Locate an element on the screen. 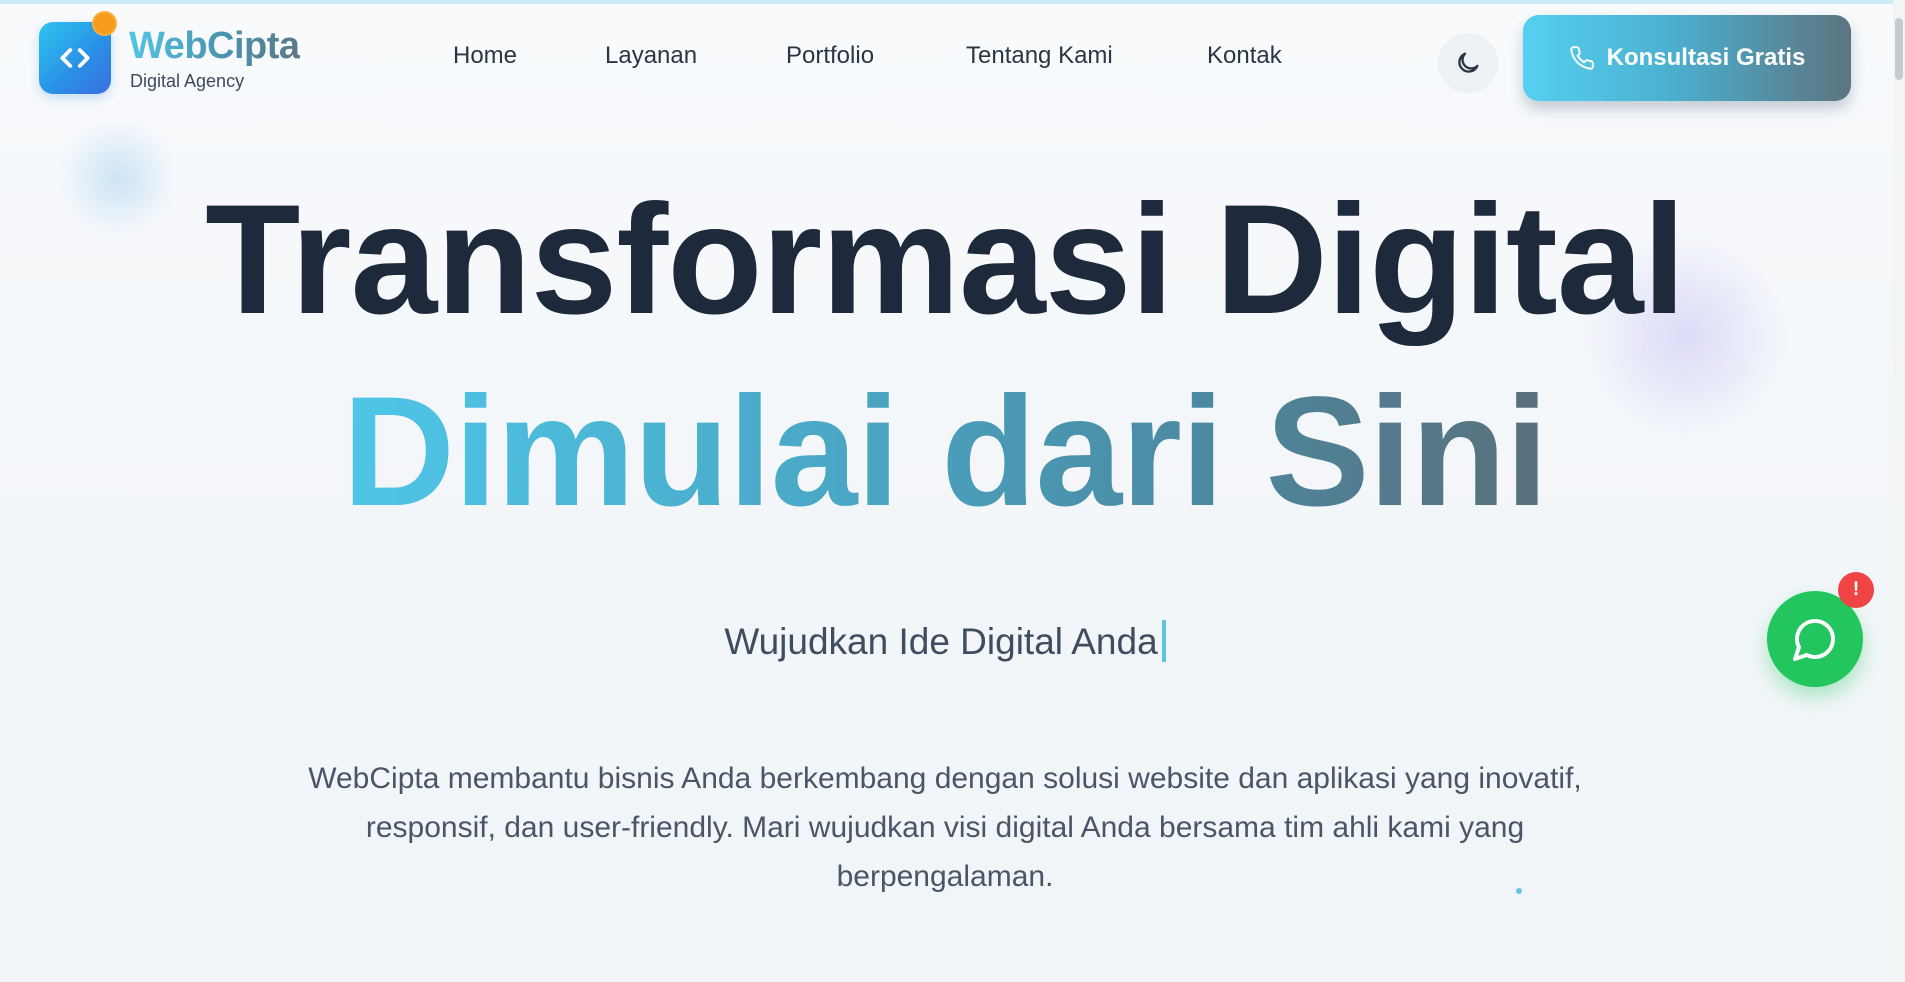  hero-title-line-1: Transformasi Digital is located at coordinates (945, 260).